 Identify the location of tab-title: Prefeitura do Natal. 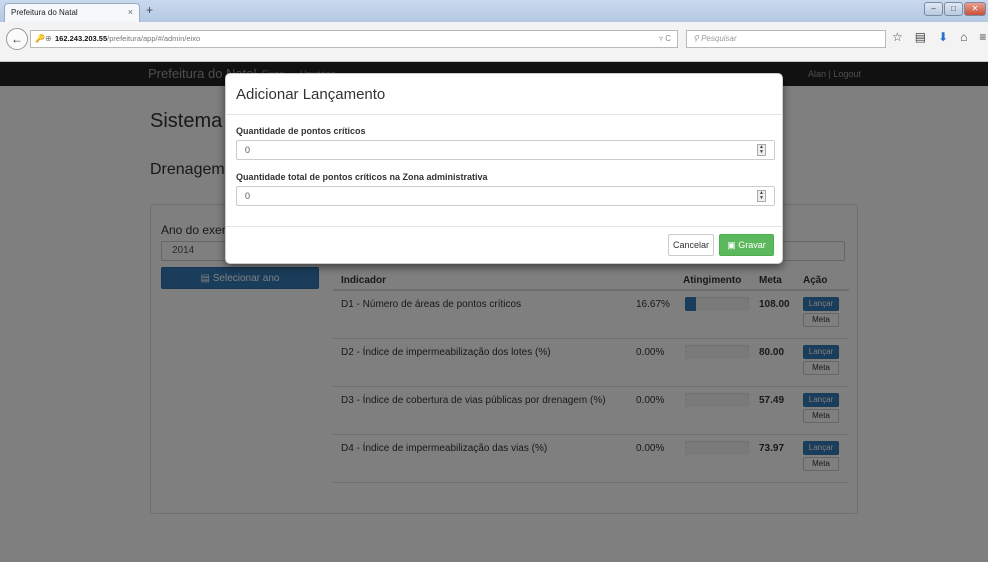
(44, 12).